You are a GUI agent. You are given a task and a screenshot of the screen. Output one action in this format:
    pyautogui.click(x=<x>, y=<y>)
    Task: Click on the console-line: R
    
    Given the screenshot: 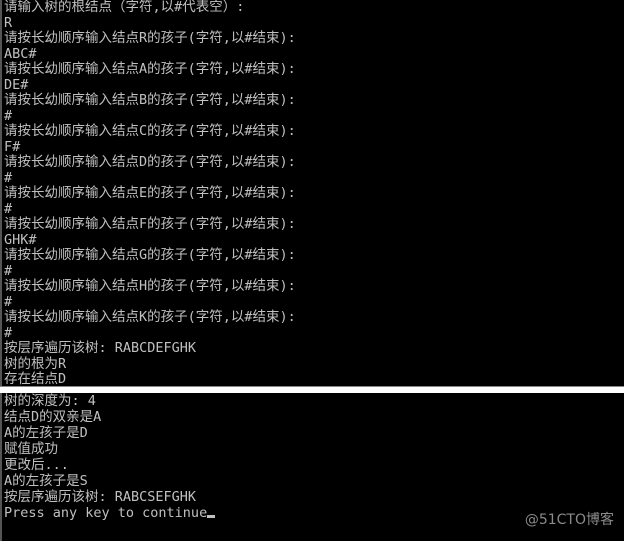 What is the action you would take?
    pyautogui.click(x=8, y=22)
    